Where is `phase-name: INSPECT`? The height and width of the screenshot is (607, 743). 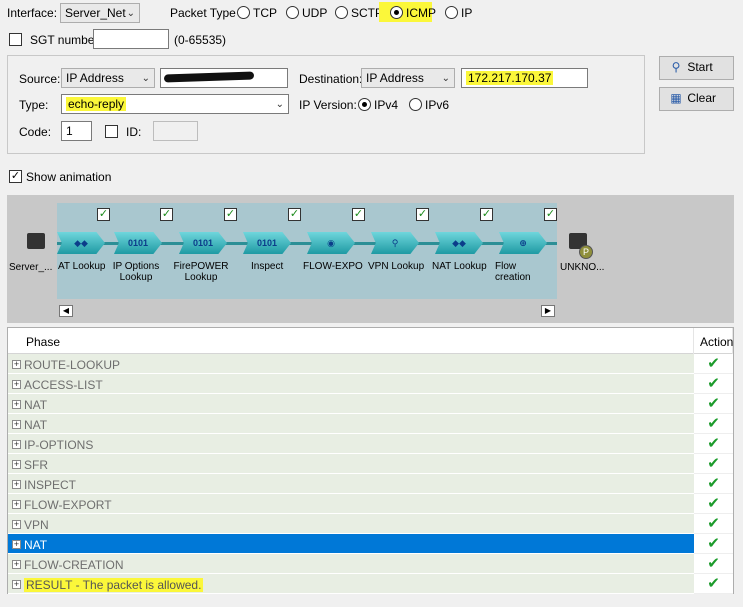 phase-name: INSPECT is located at coordinates (50, 484).